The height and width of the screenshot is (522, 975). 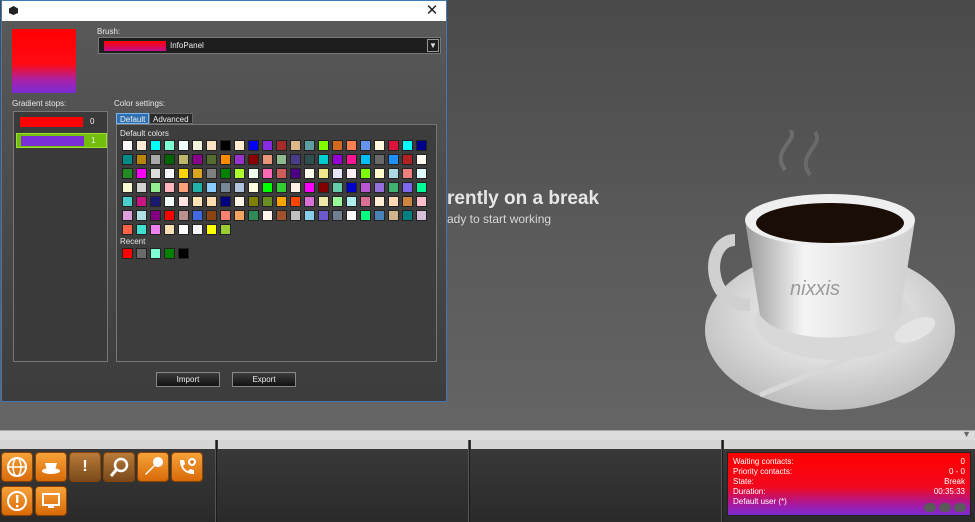 I want to click on import-button: Import, so click(x=188, y=379).